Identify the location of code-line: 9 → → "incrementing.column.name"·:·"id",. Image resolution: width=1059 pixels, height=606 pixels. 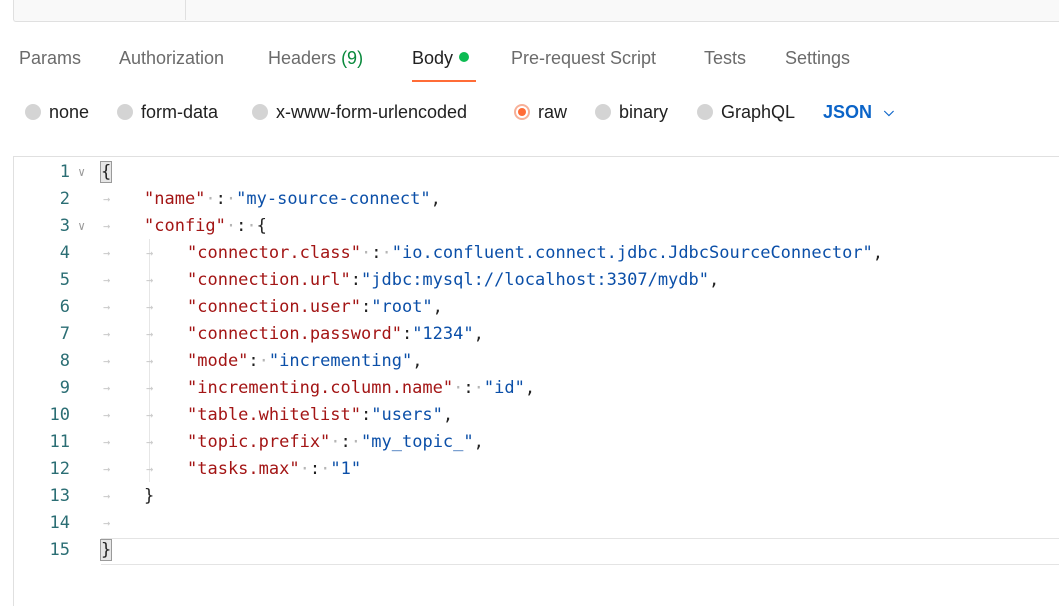
(536, 388).